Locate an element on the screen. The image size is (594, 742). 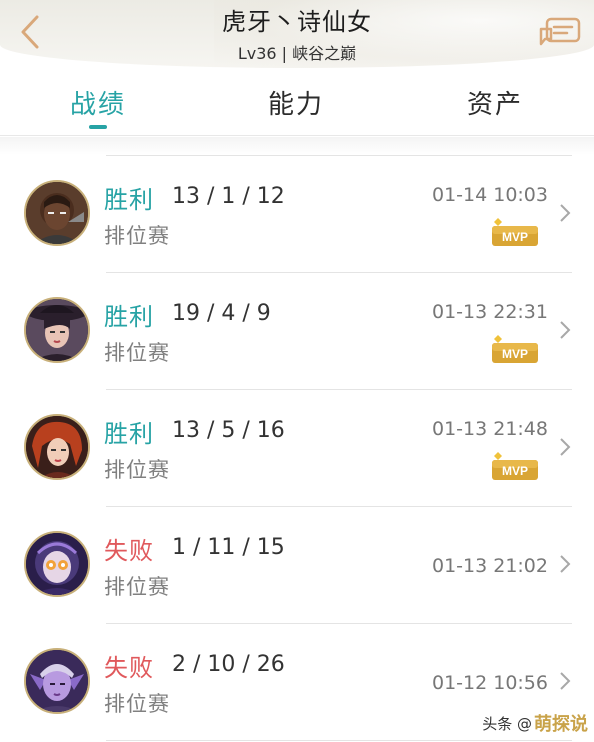
tab-record: 战绩 is located at coordinates (98, 102).